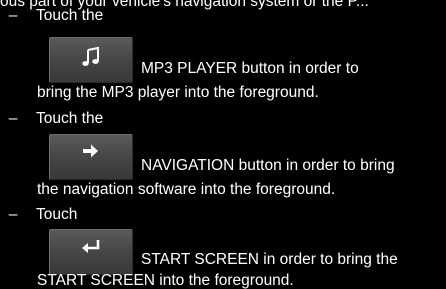 This screenshot has width=446, height=289. What do you see at coordinates (91, 247) in the screenshot?
I see `return-arrow-icon` at bounding box center [91, 247].